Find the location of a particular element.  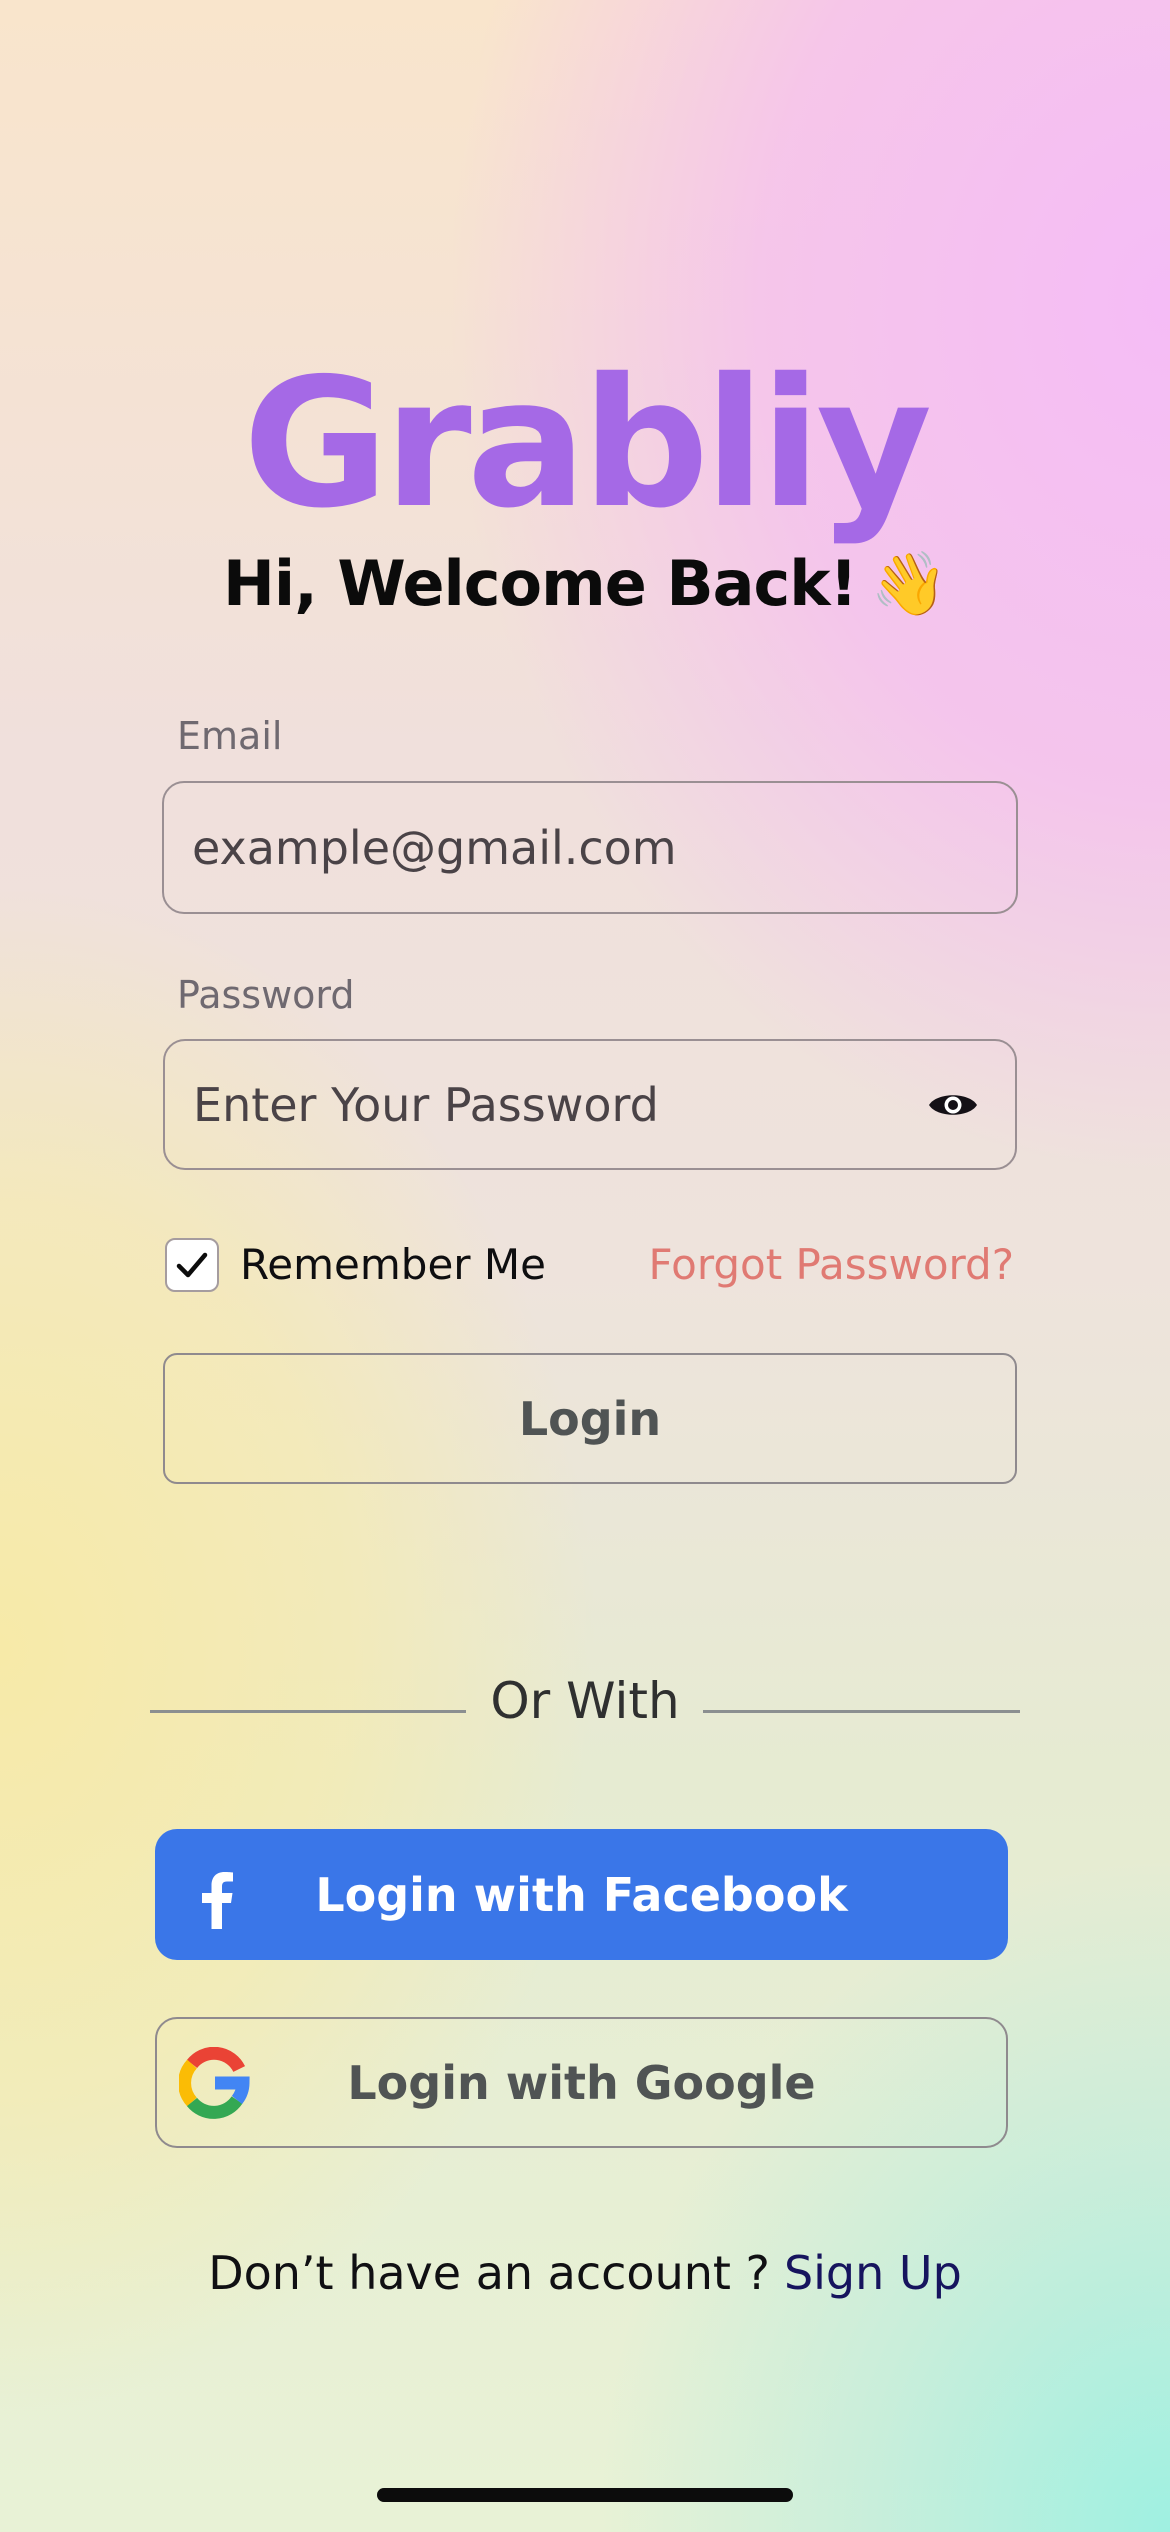

login-button: Login is located at coordinates (590, 1418).